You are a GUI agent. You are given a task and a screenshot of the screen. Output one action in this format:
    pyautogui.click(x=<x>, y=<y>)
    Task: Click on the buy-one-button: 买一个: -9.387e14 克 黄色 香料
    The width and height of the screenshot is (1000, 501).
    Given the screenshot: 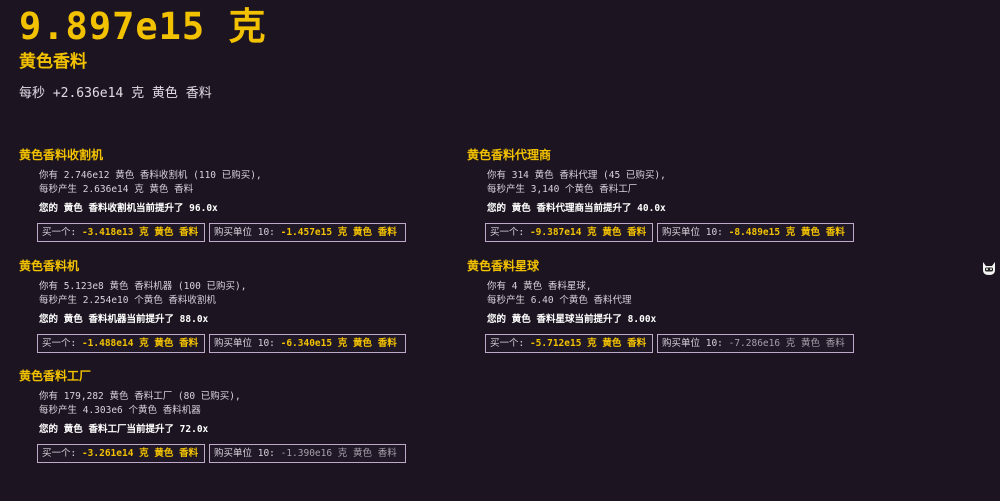 What is the action you would take?
    pyautogui.click(x=569, y=232)
    